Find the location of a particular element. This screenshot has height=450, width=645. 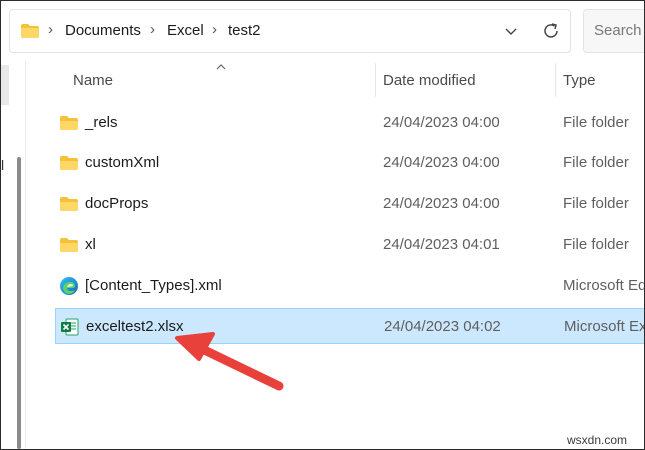

watermark: wsxdn.com is located at coordinates (597, 440).